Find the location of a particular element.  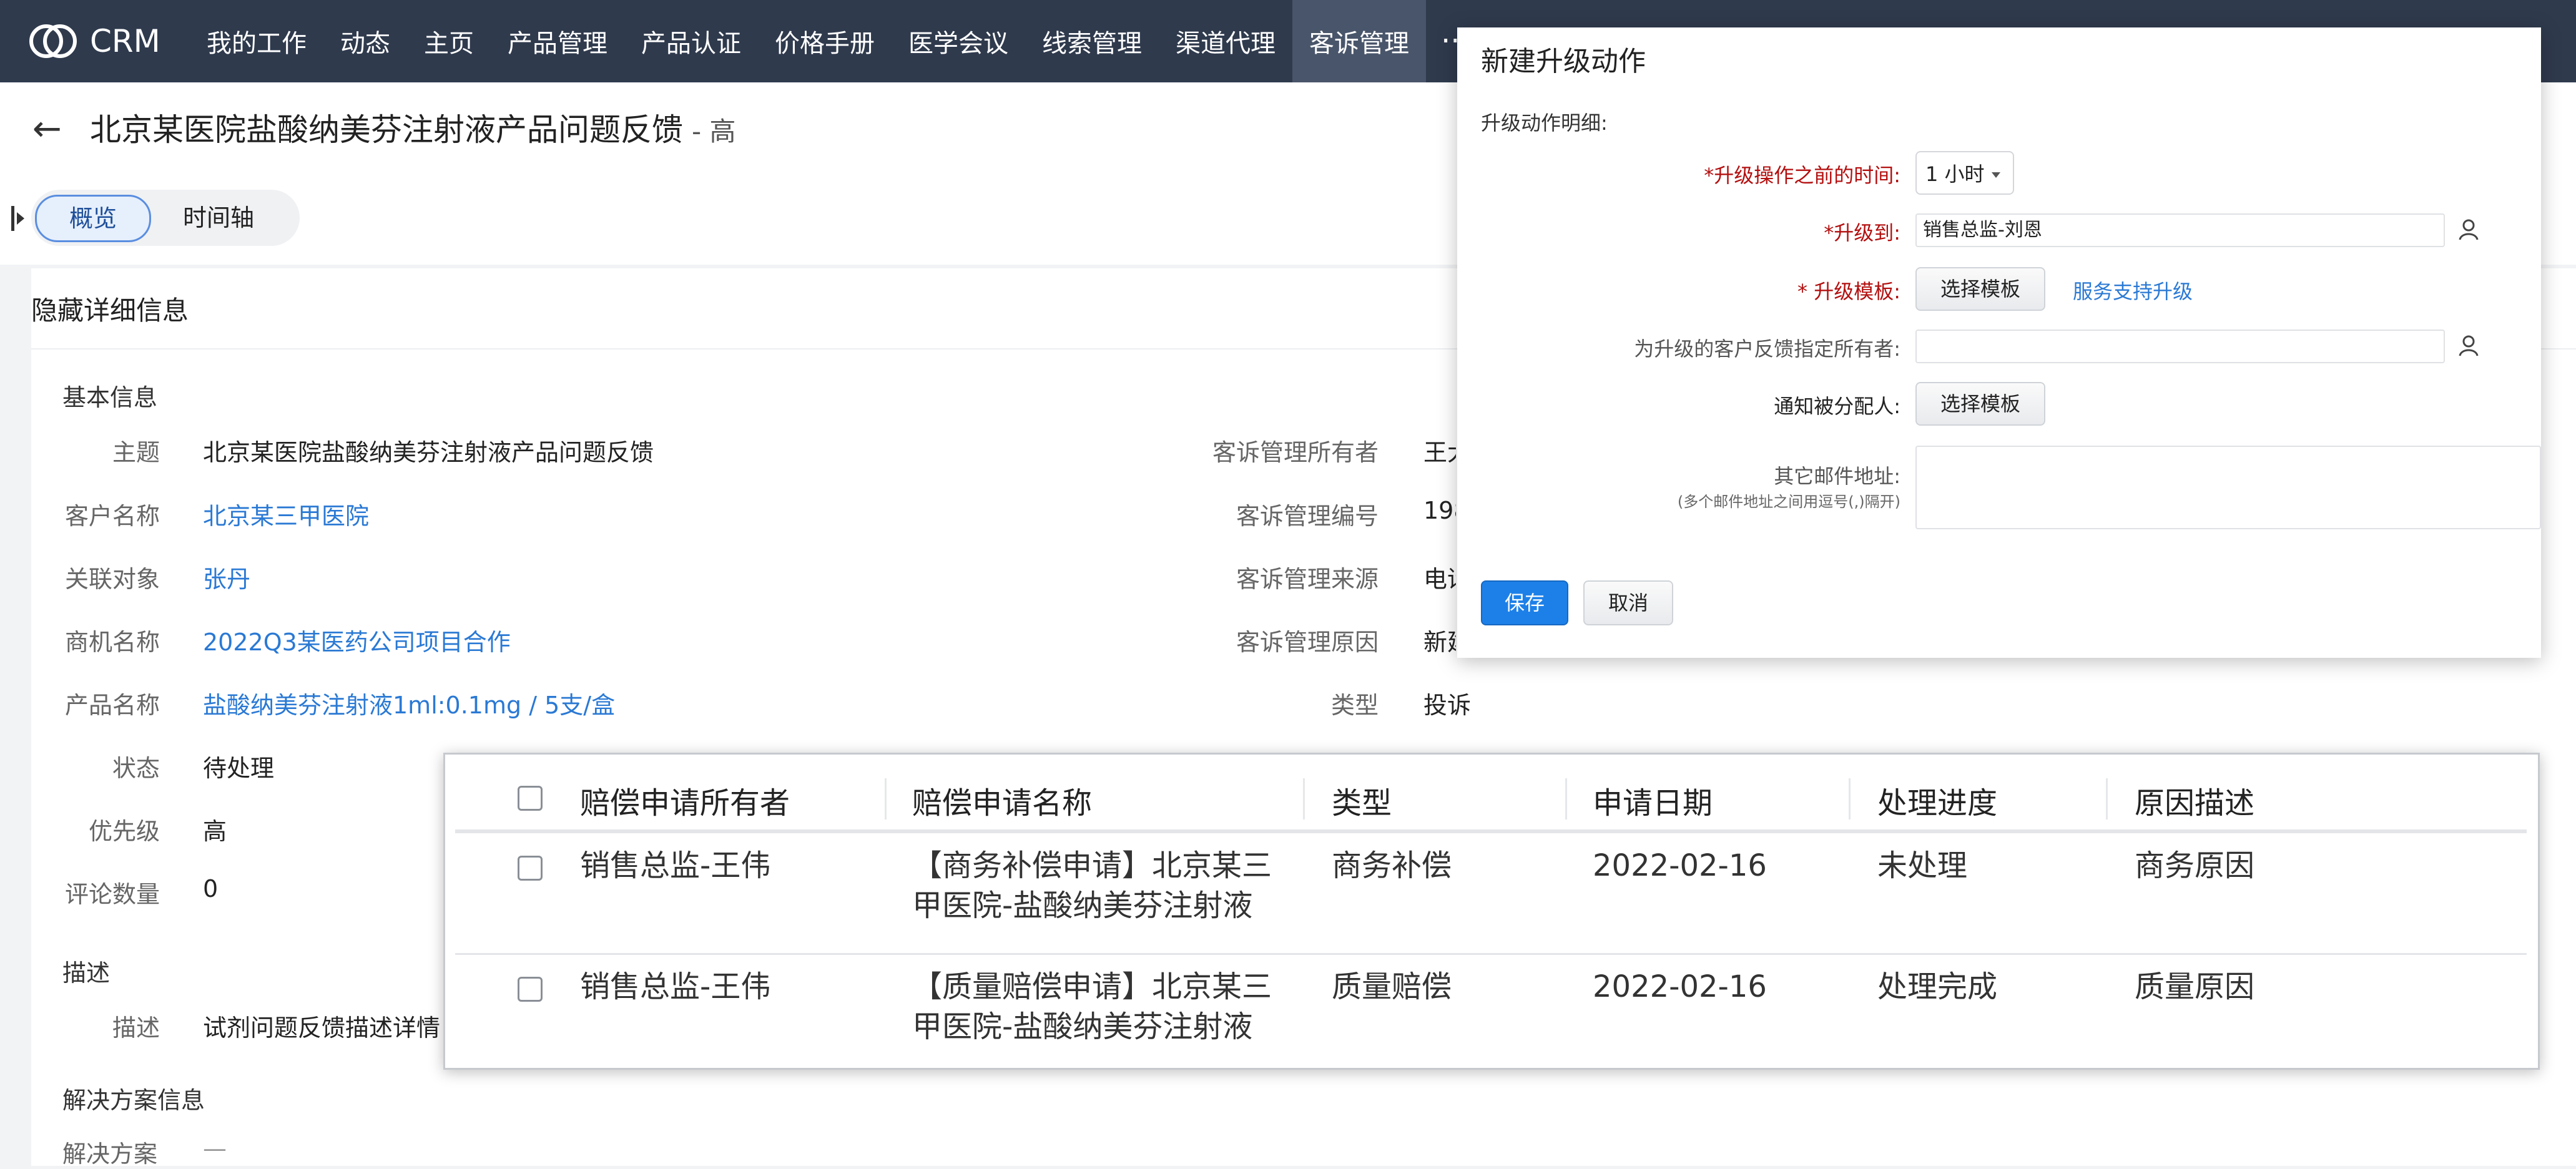

cell-type: 质量赔偿 is located at coordinates (1392, 986).